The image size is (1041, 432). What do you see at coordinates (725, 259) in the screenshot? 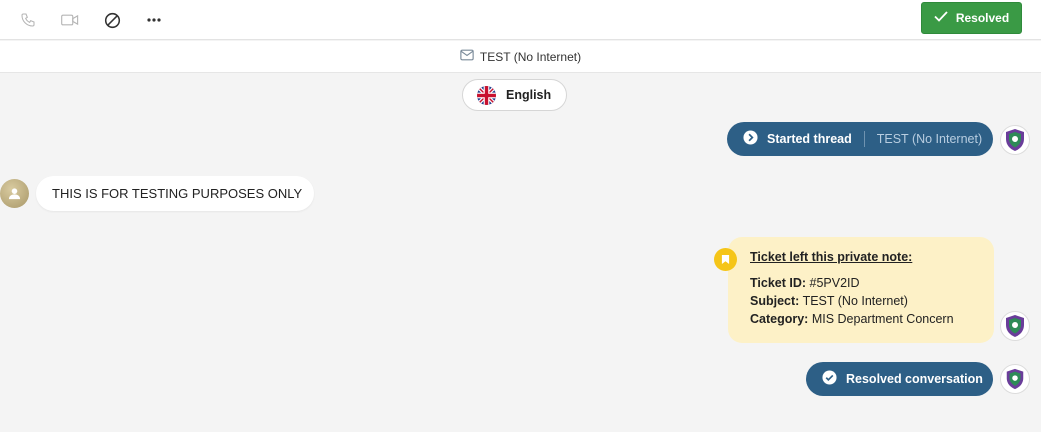
I see `bookmark-icon` at bounding box center [725, 259].